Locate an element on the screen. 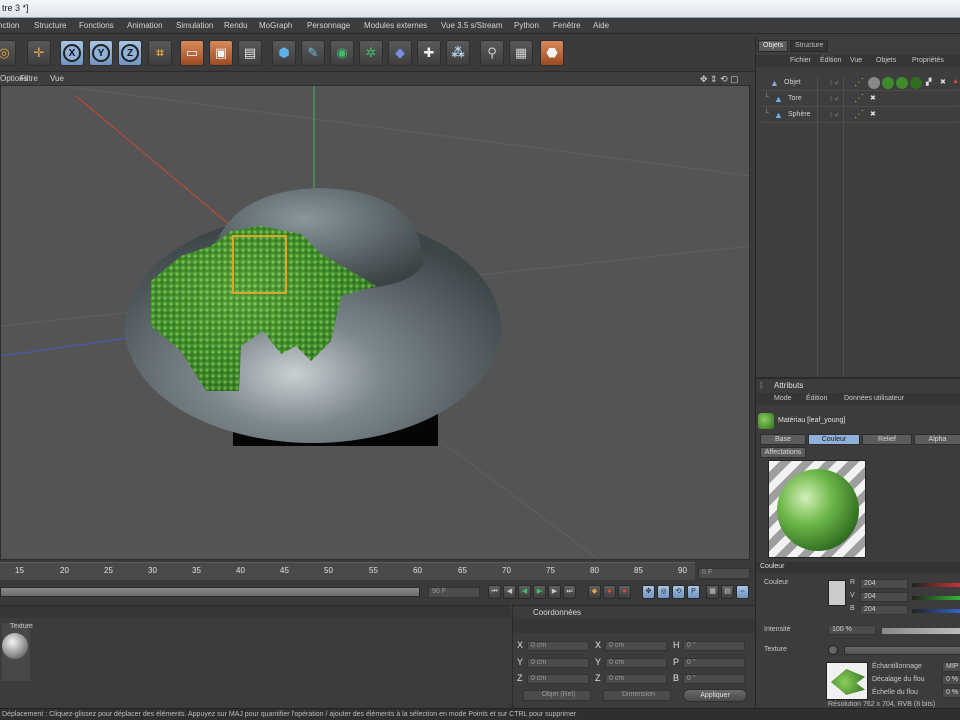 This screenshot has width=960, height=720. tab-base: Base is located at coordinates (783, 439).